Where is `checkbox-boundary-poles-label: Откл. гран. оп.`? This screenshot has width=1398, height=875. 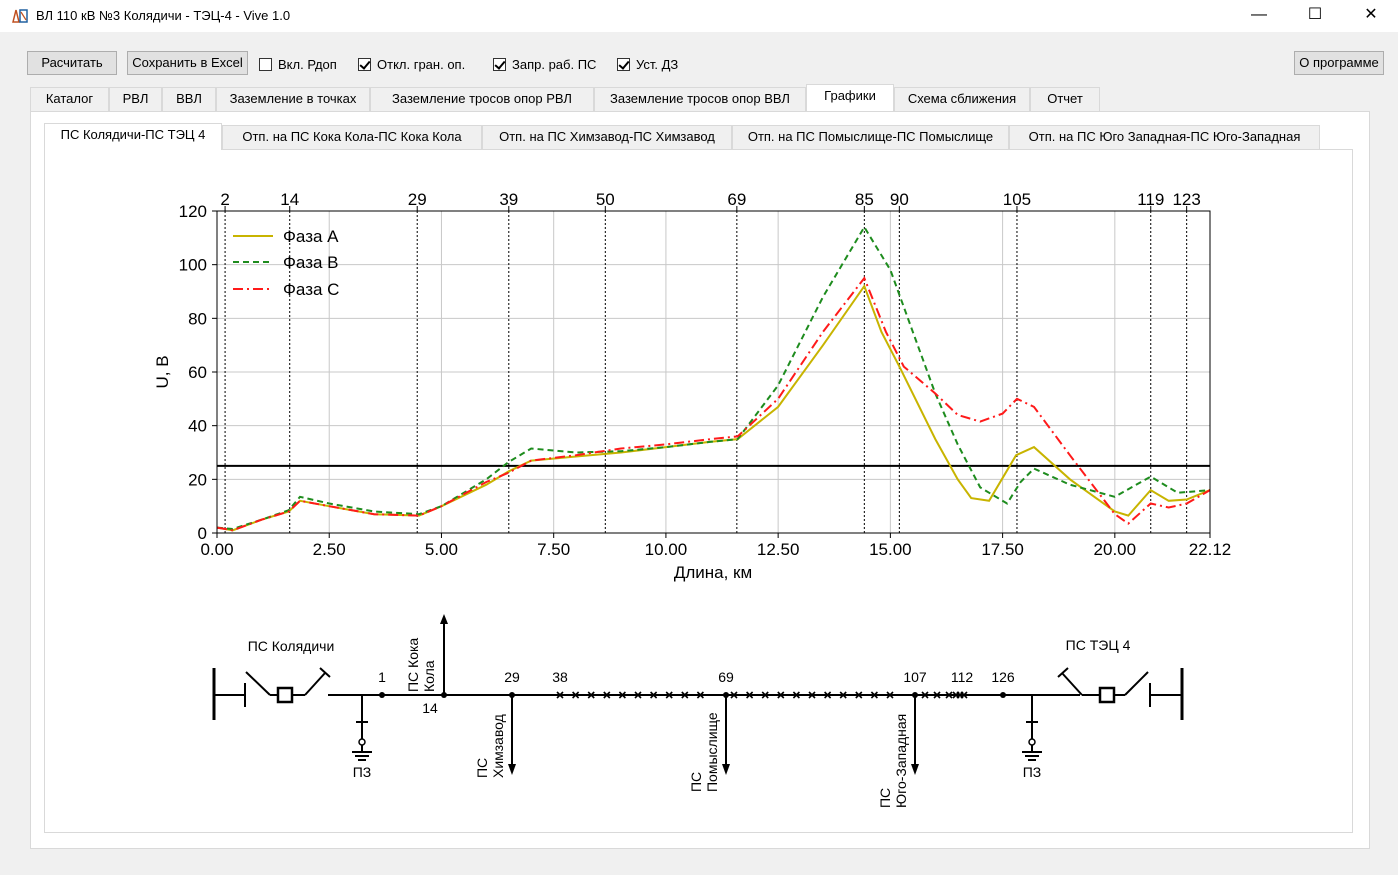 checkbox-boundary-poles-label: Откл. гран. оп. is located at coordinates (421, 64).